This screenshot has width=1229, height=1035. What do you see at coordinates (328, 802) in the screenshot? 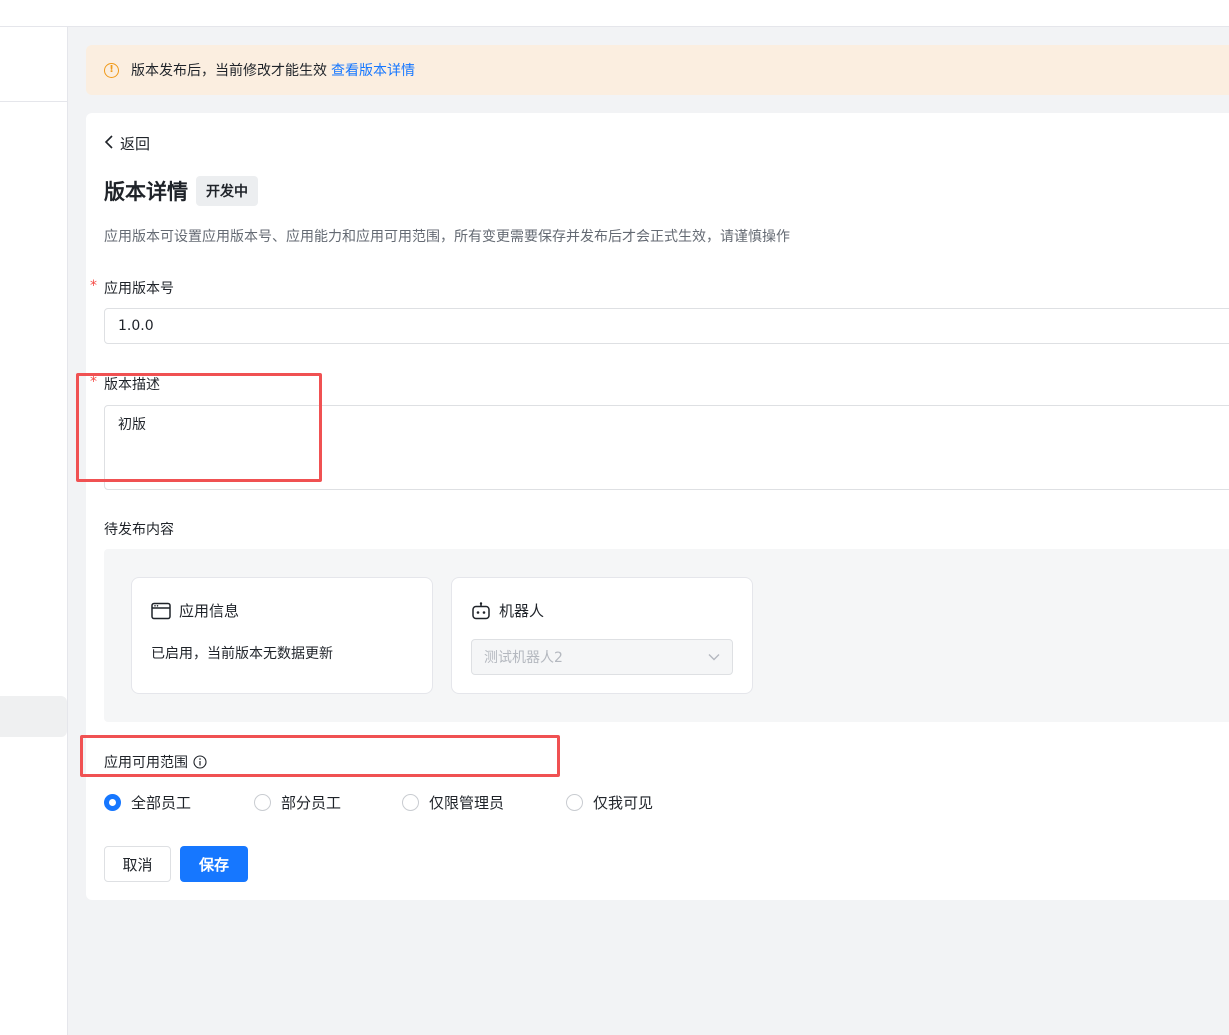
I see `radio-some-employees: 部分员工` at bounding box center [328, 802].